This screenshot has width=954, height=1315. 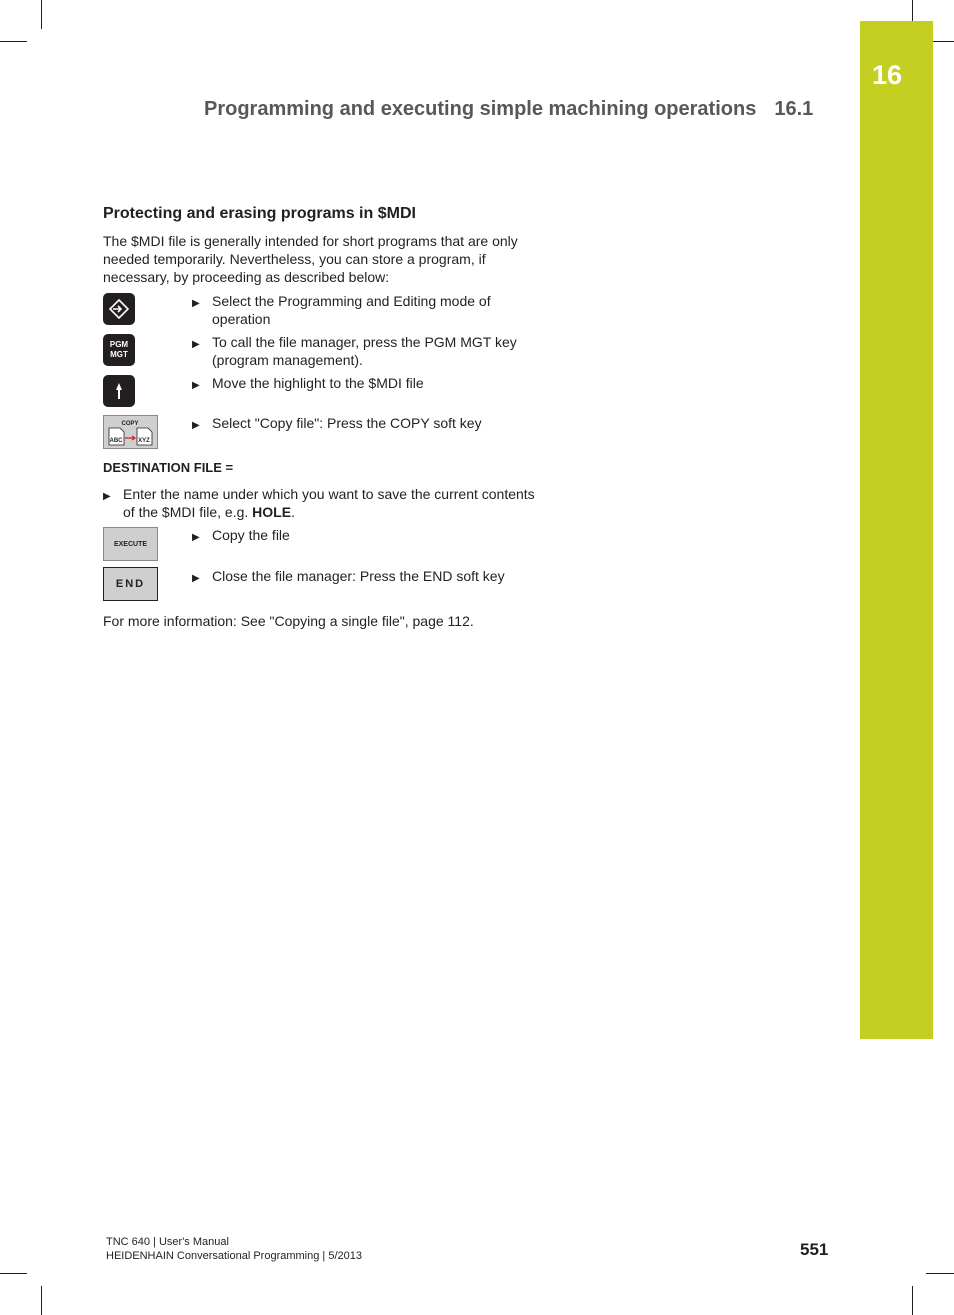 I want to click on step-text-end: ., so click(x=293, y=512).